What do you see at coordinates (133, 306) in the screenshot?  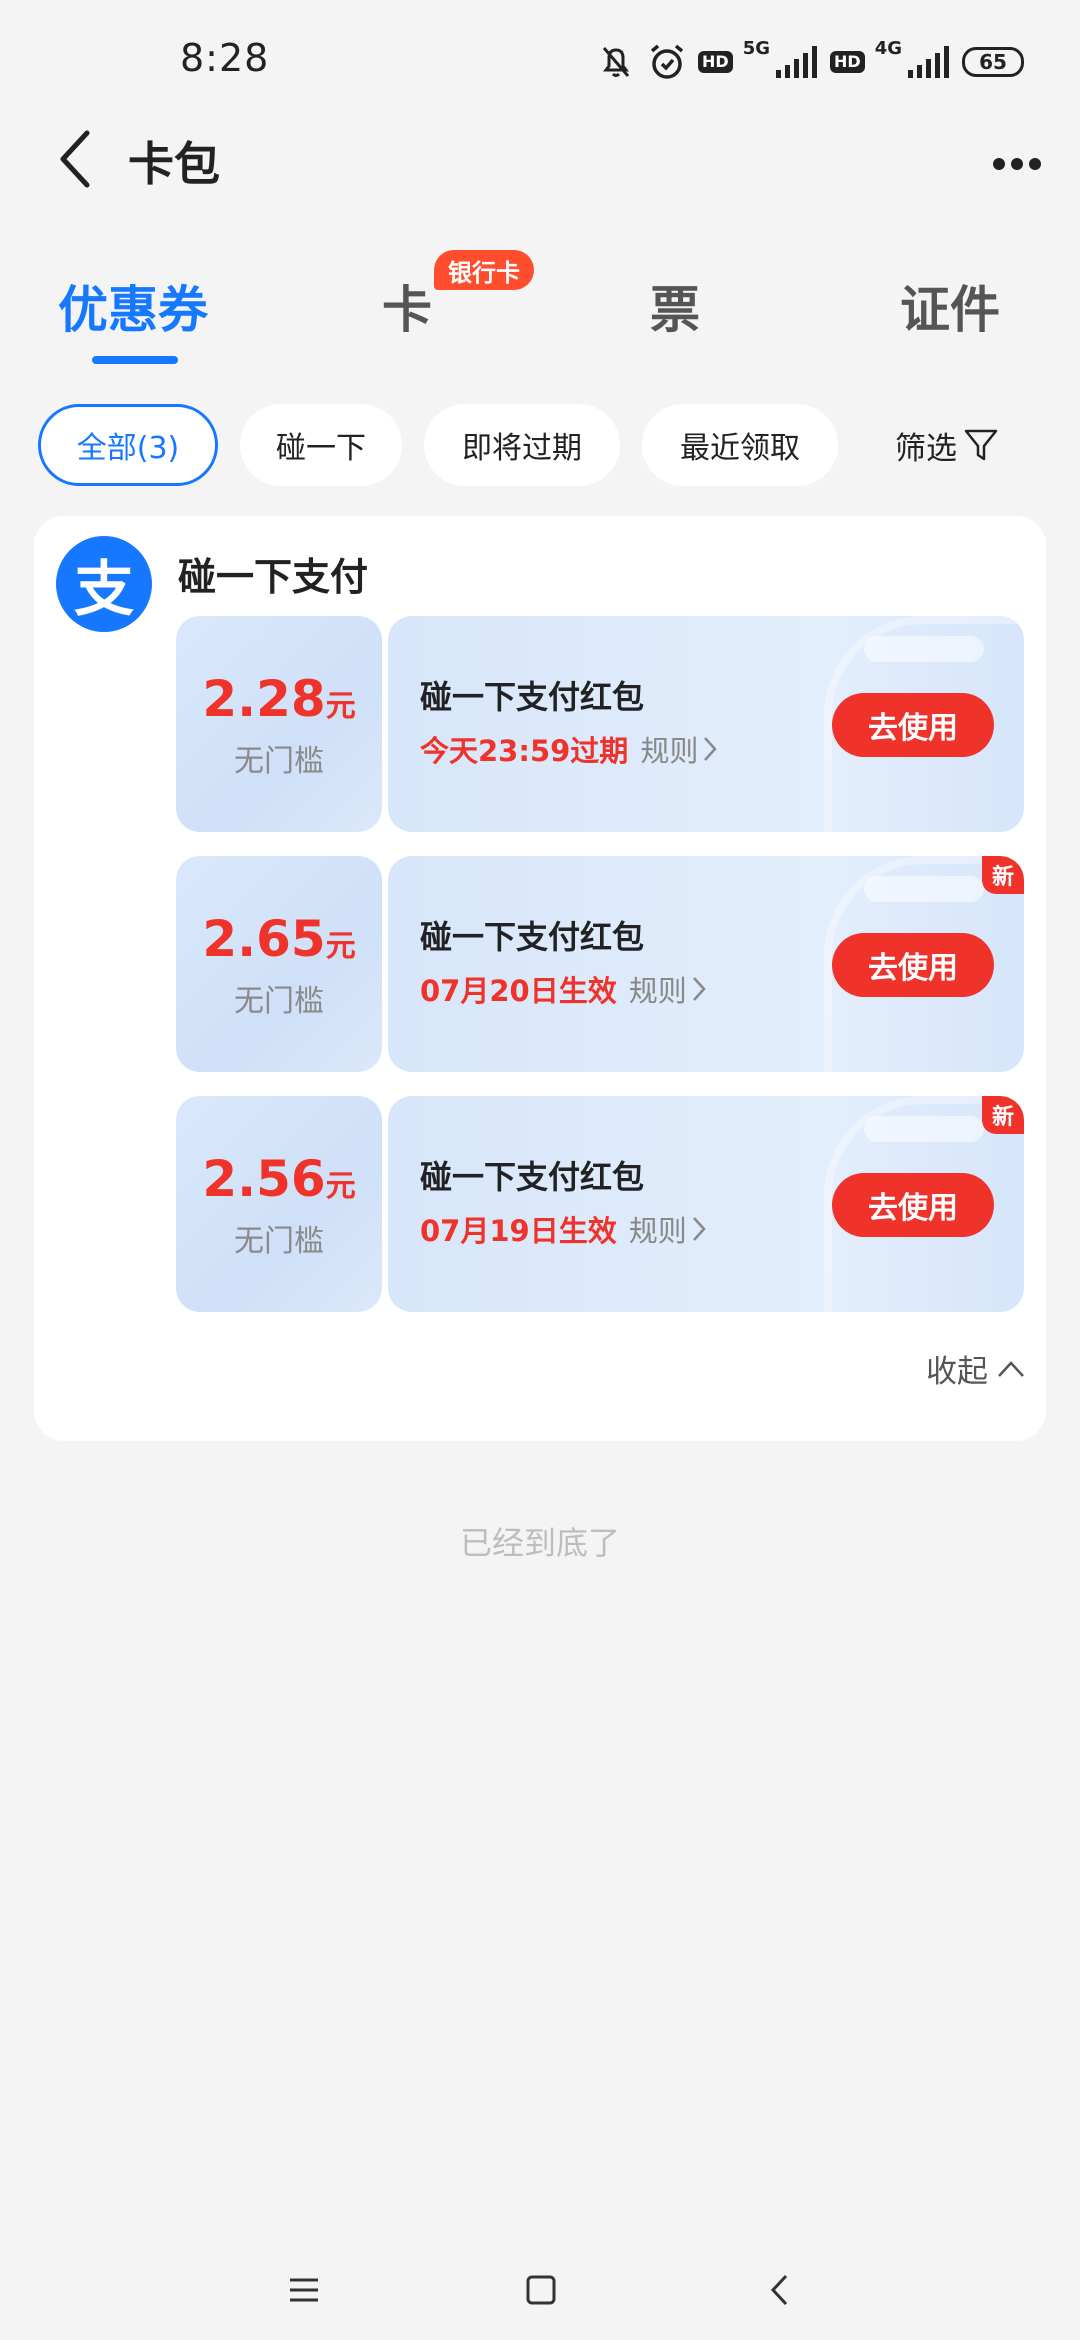 I see `tab-coupons: 优惠券` at bounding box center [133, 306].